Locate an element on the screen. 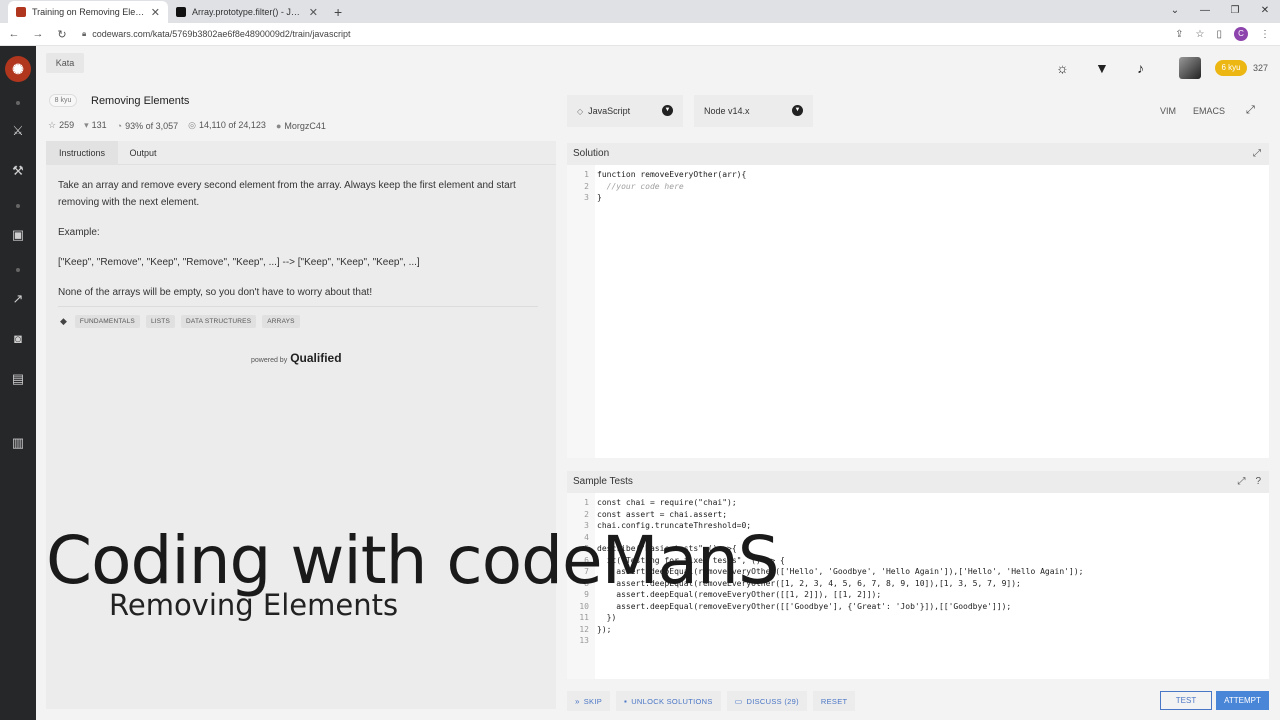  author-stat: ● MorgzC41 is located at coordinates (301, 126).